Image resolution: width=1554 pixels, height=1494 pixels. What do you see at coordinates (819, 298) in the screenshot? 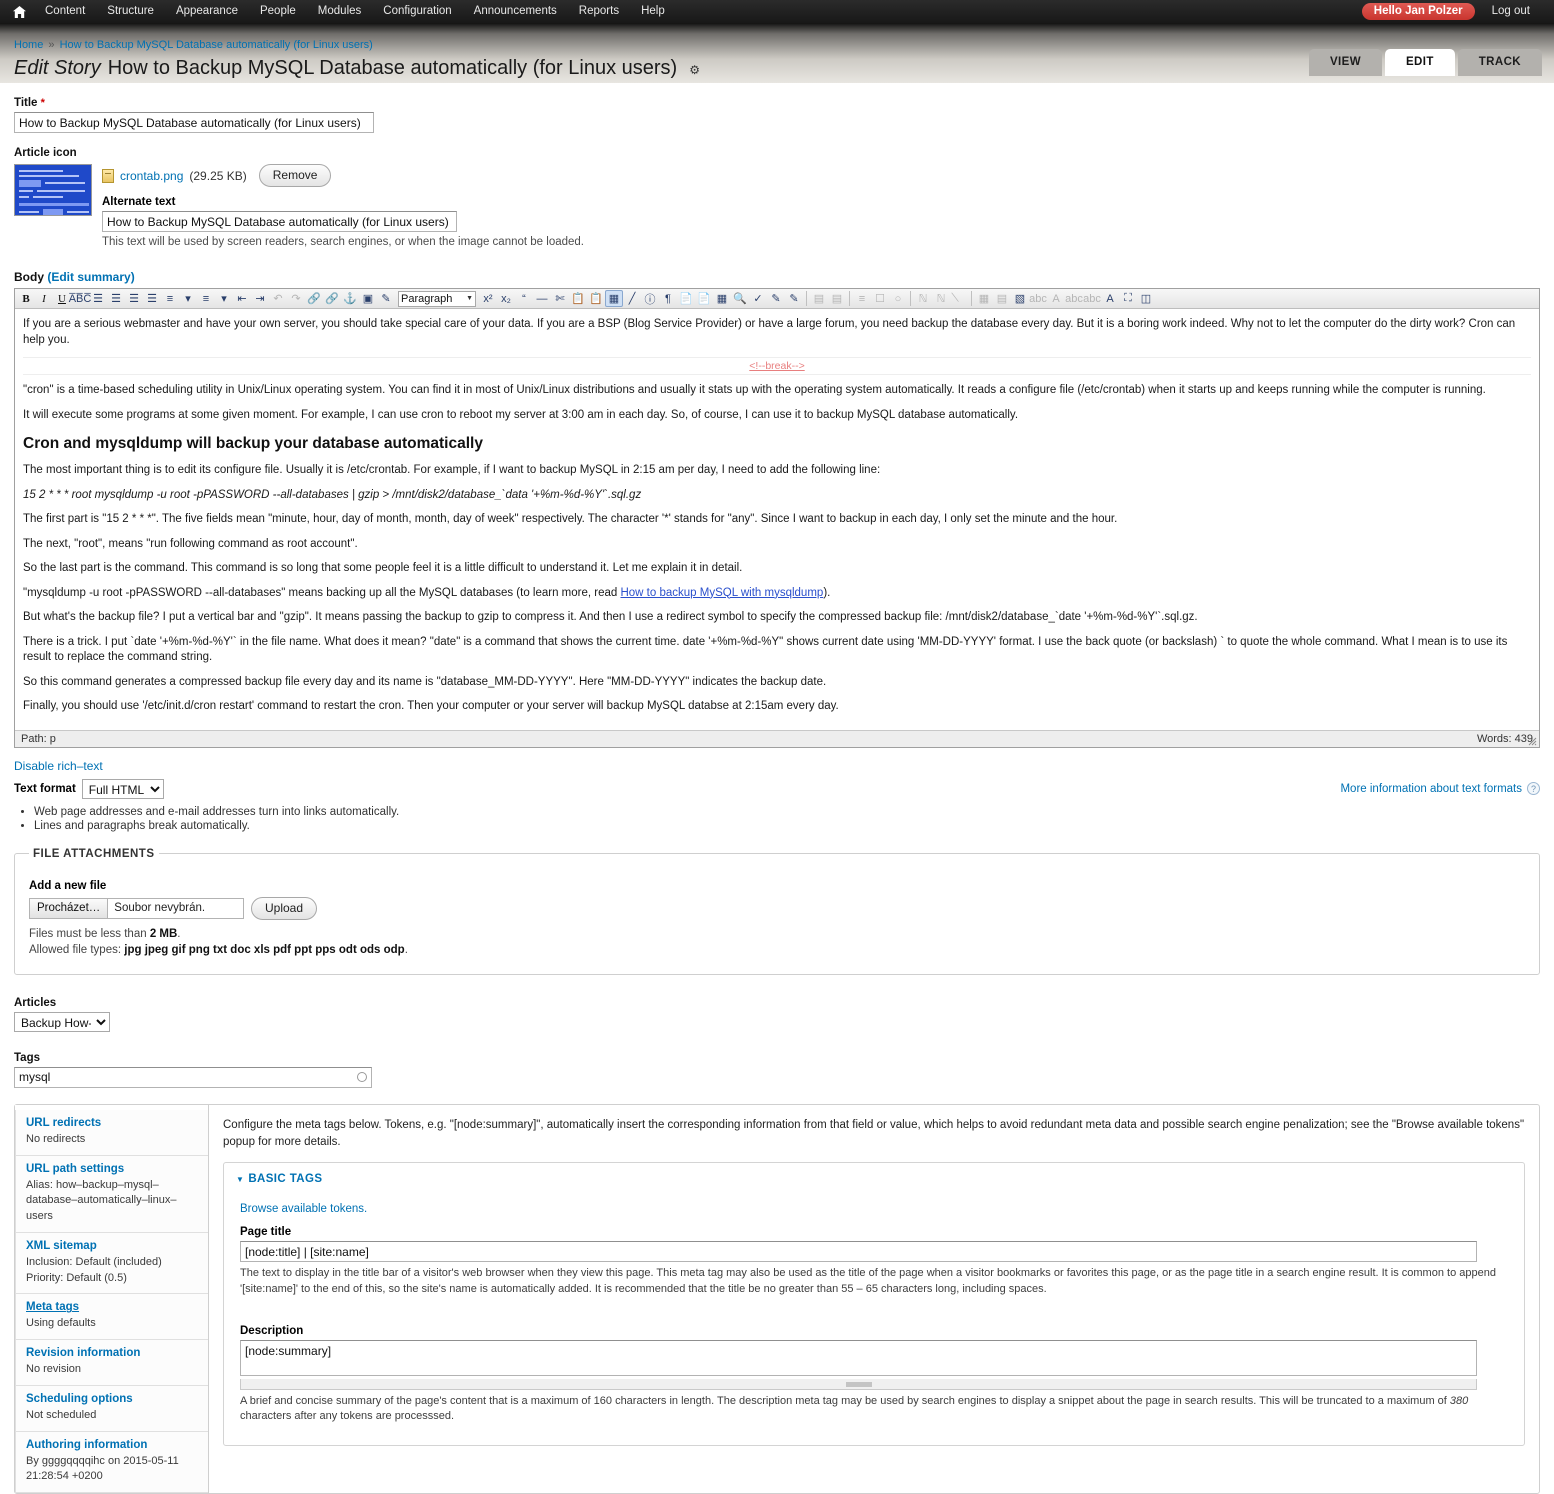
I see `form-icon: ▤` at bounding box center [819, 298].